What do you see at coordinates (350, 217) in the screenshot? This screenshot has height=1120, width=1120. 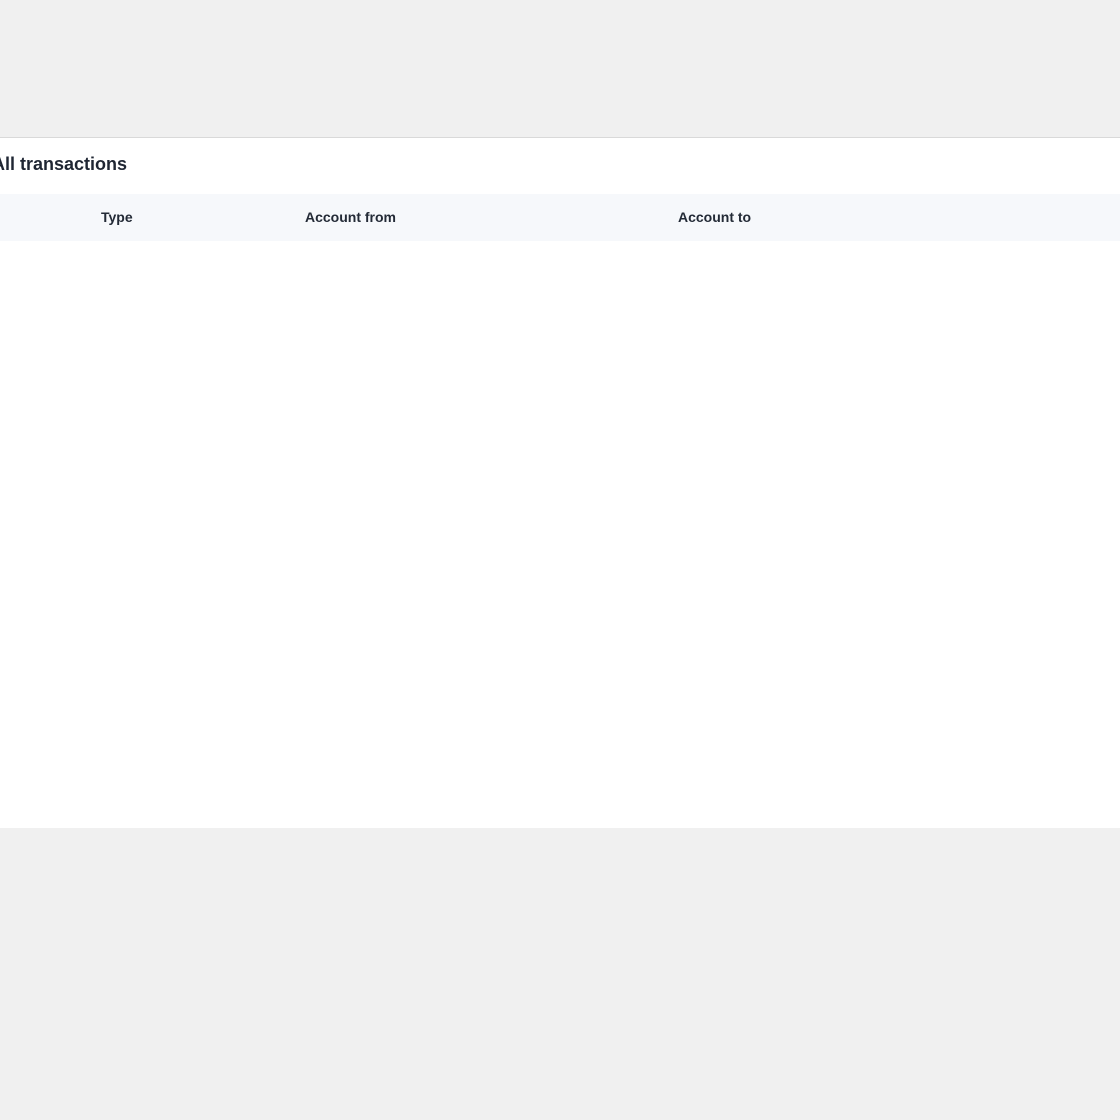 I see `column-header-account-from: Account from` at bounding box center [350, 217].